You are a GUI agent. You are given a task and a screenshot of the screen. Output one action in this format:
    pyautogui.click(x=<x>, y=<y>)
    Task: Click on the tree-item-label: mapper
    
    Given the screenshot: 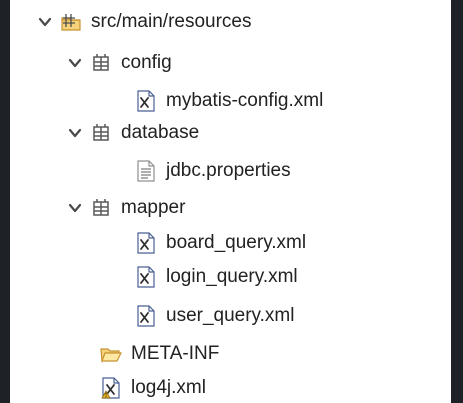 What is the action you would take?
    pyautogui.click(x=153, y=207)
    